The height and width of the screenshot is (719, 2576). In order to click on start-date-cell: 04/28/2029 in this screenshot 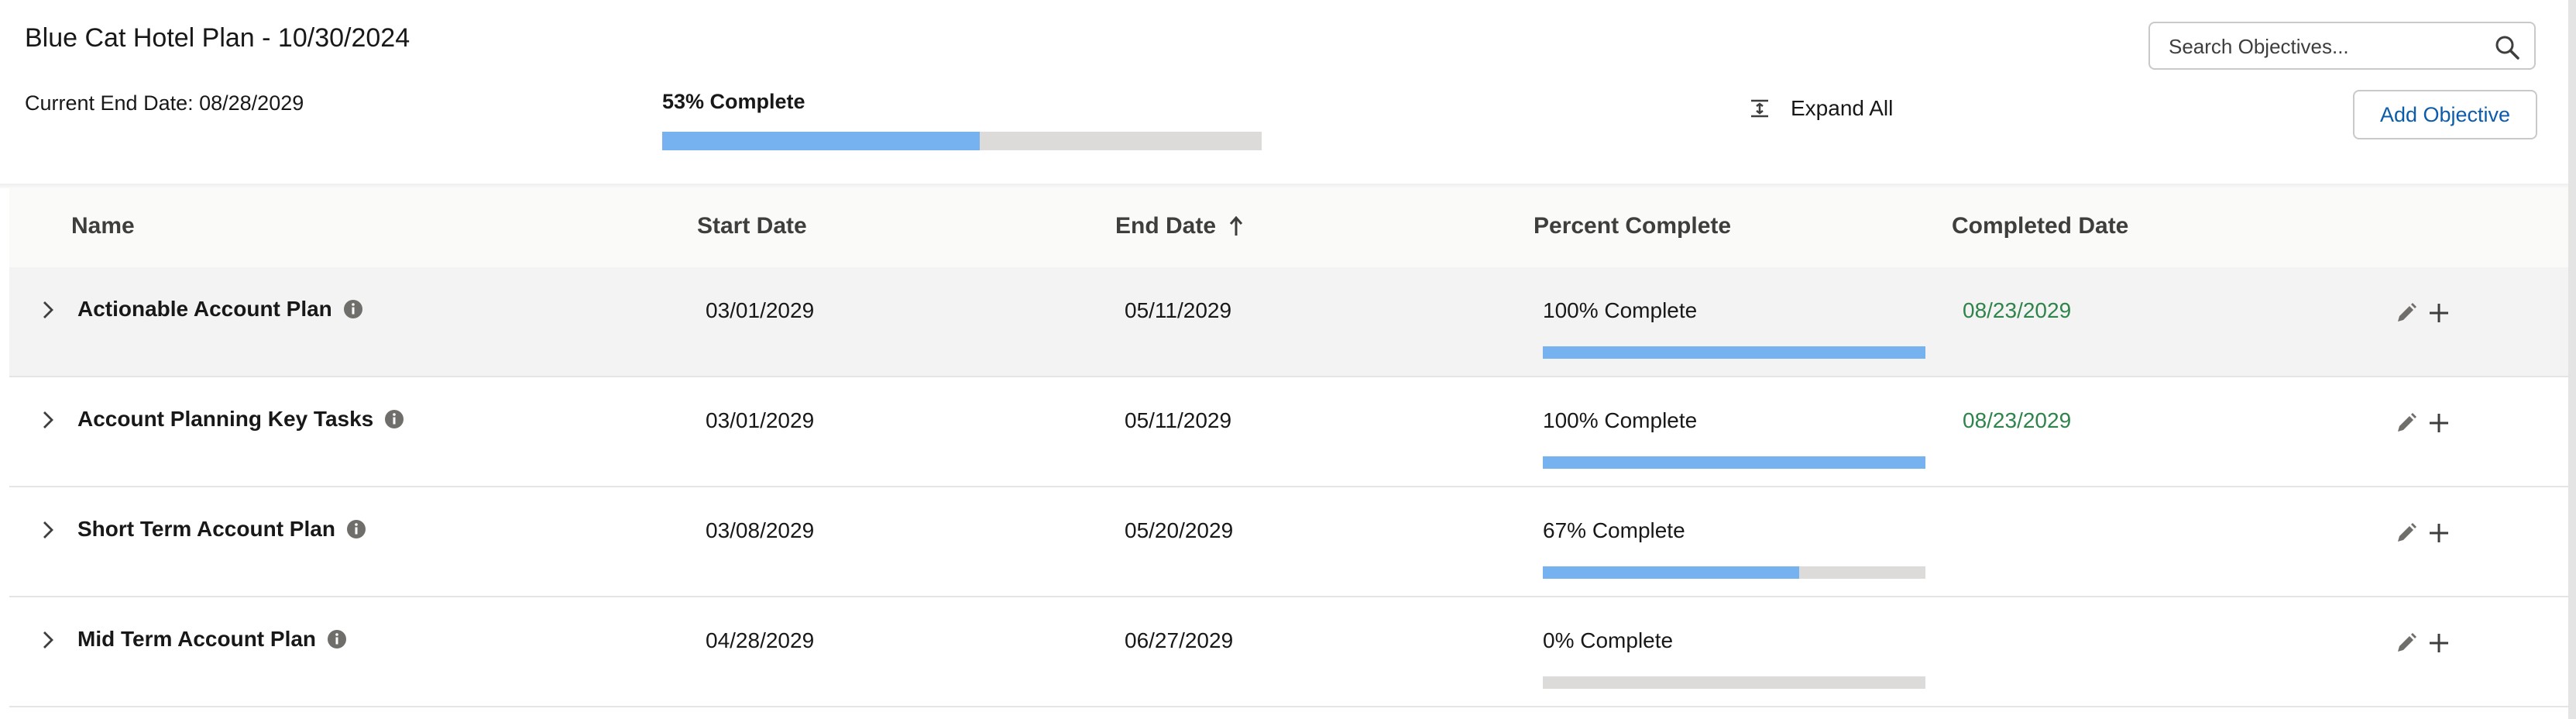, I will do `click(760, 640)`.